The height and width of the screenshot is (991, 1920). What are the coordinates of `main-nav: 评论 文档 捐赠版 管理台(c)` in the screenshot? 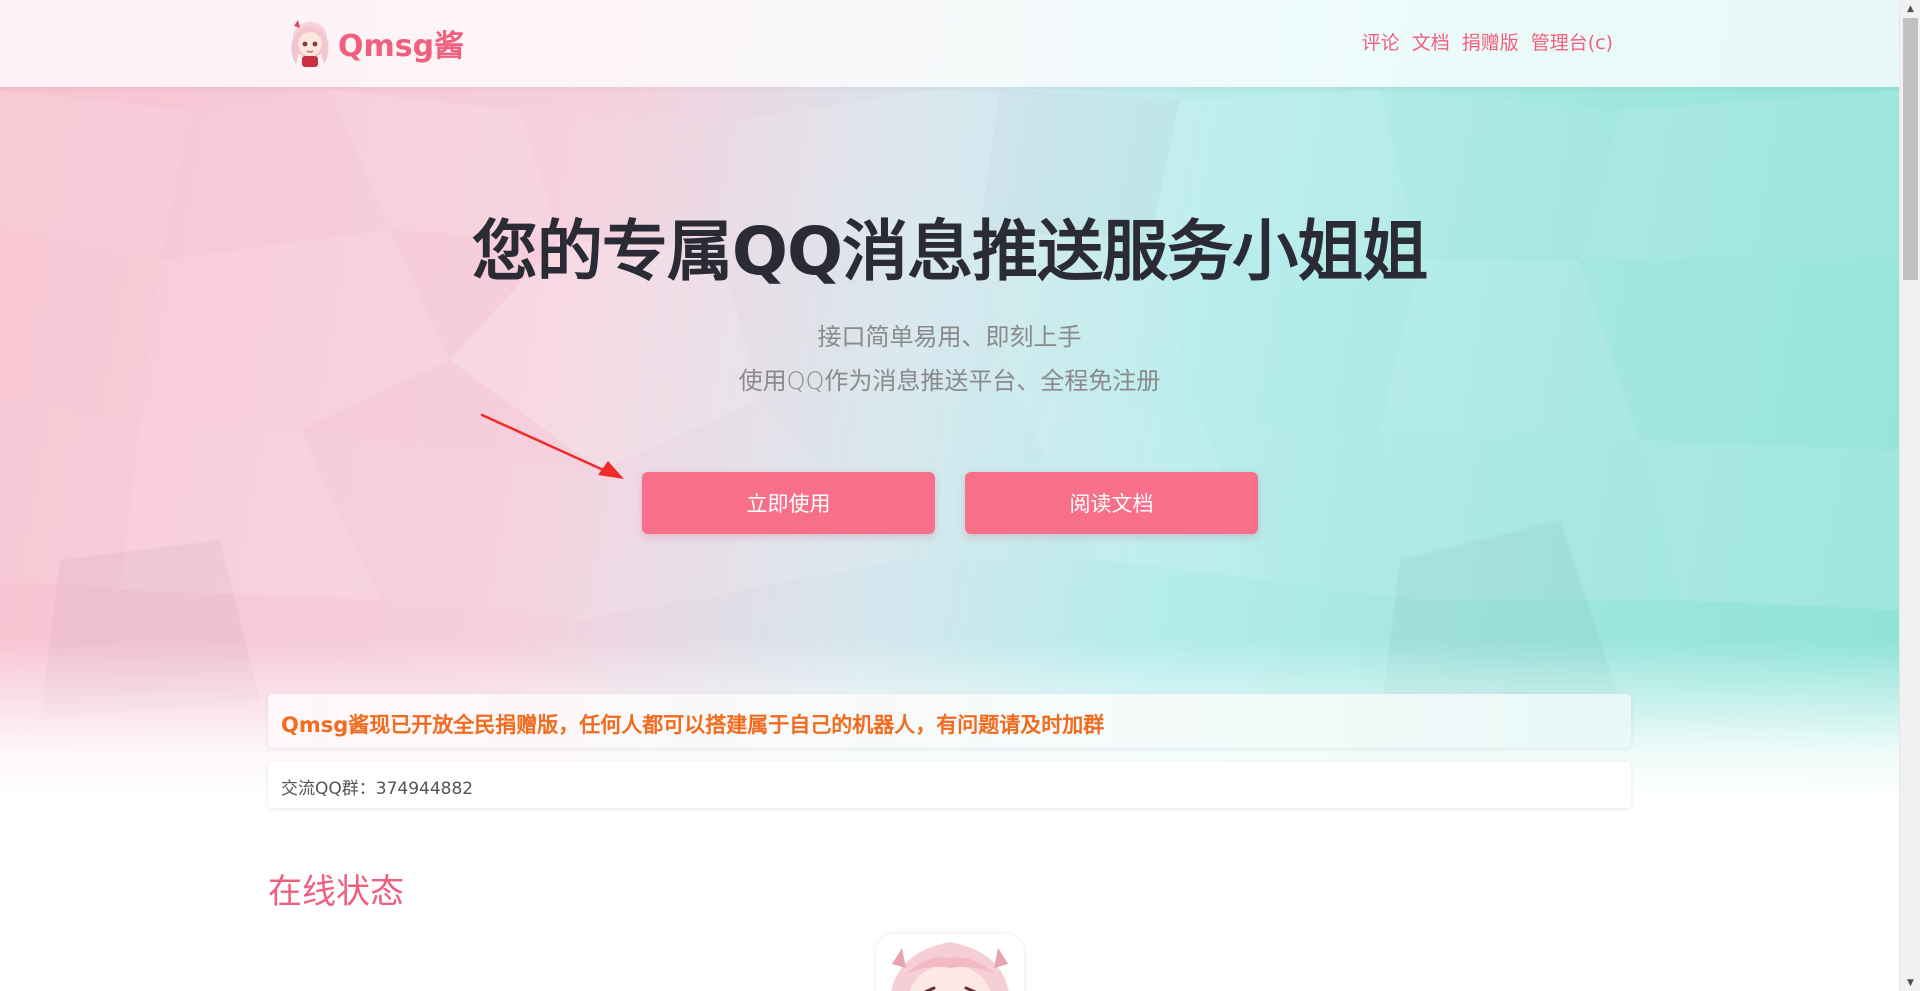 It's located at (1487, 41).